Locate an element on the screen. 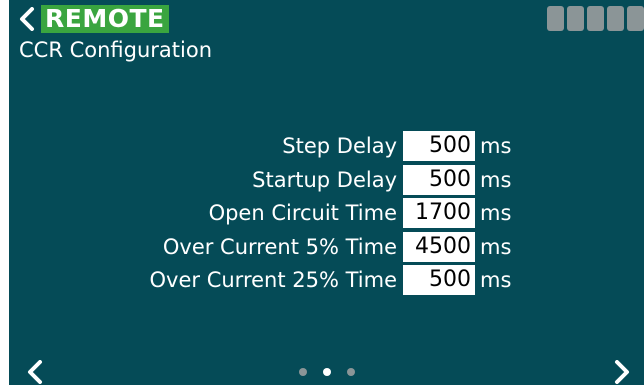 The height and width of the screenshot is (385, 644). page-indicator is located at coordinates (327, 372).